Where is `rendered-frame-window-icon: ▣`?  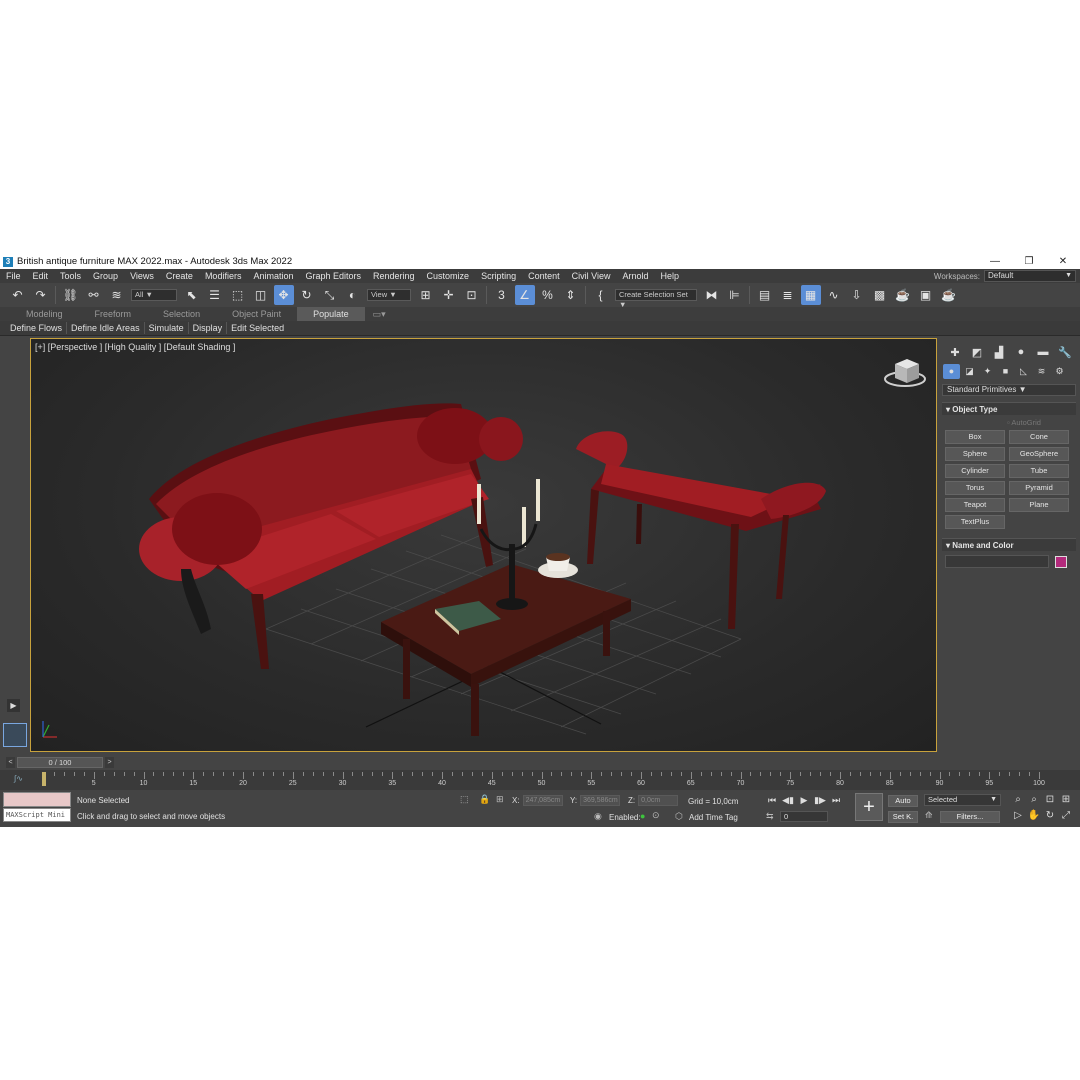
rendered-frame-window-icon: ▣ is located at coordinates (926, 295).